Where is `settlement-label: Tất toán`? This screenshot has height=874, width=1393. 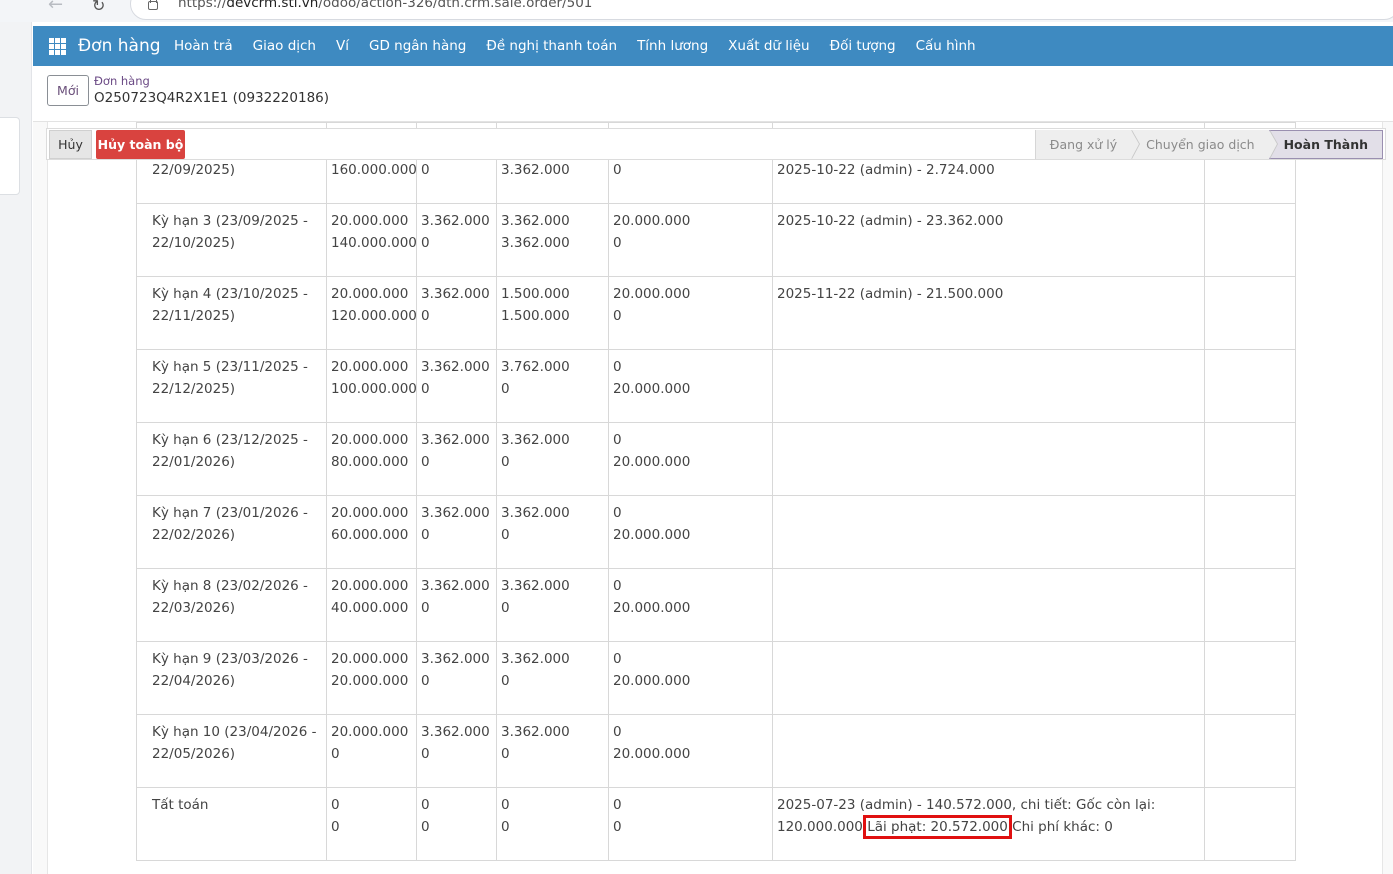 settlement-label: Tất toán is located at coordinates (180, 805).